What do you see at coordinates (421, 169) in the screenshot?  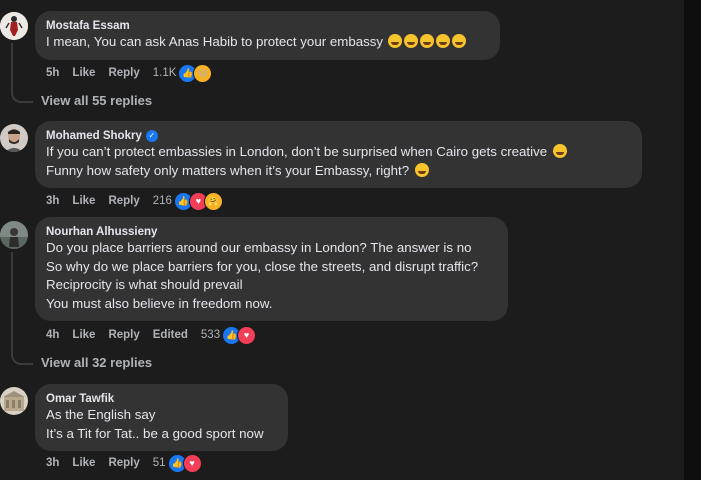 I see `grinning-cat-emoji-icon` at bounding box center [421, 169].